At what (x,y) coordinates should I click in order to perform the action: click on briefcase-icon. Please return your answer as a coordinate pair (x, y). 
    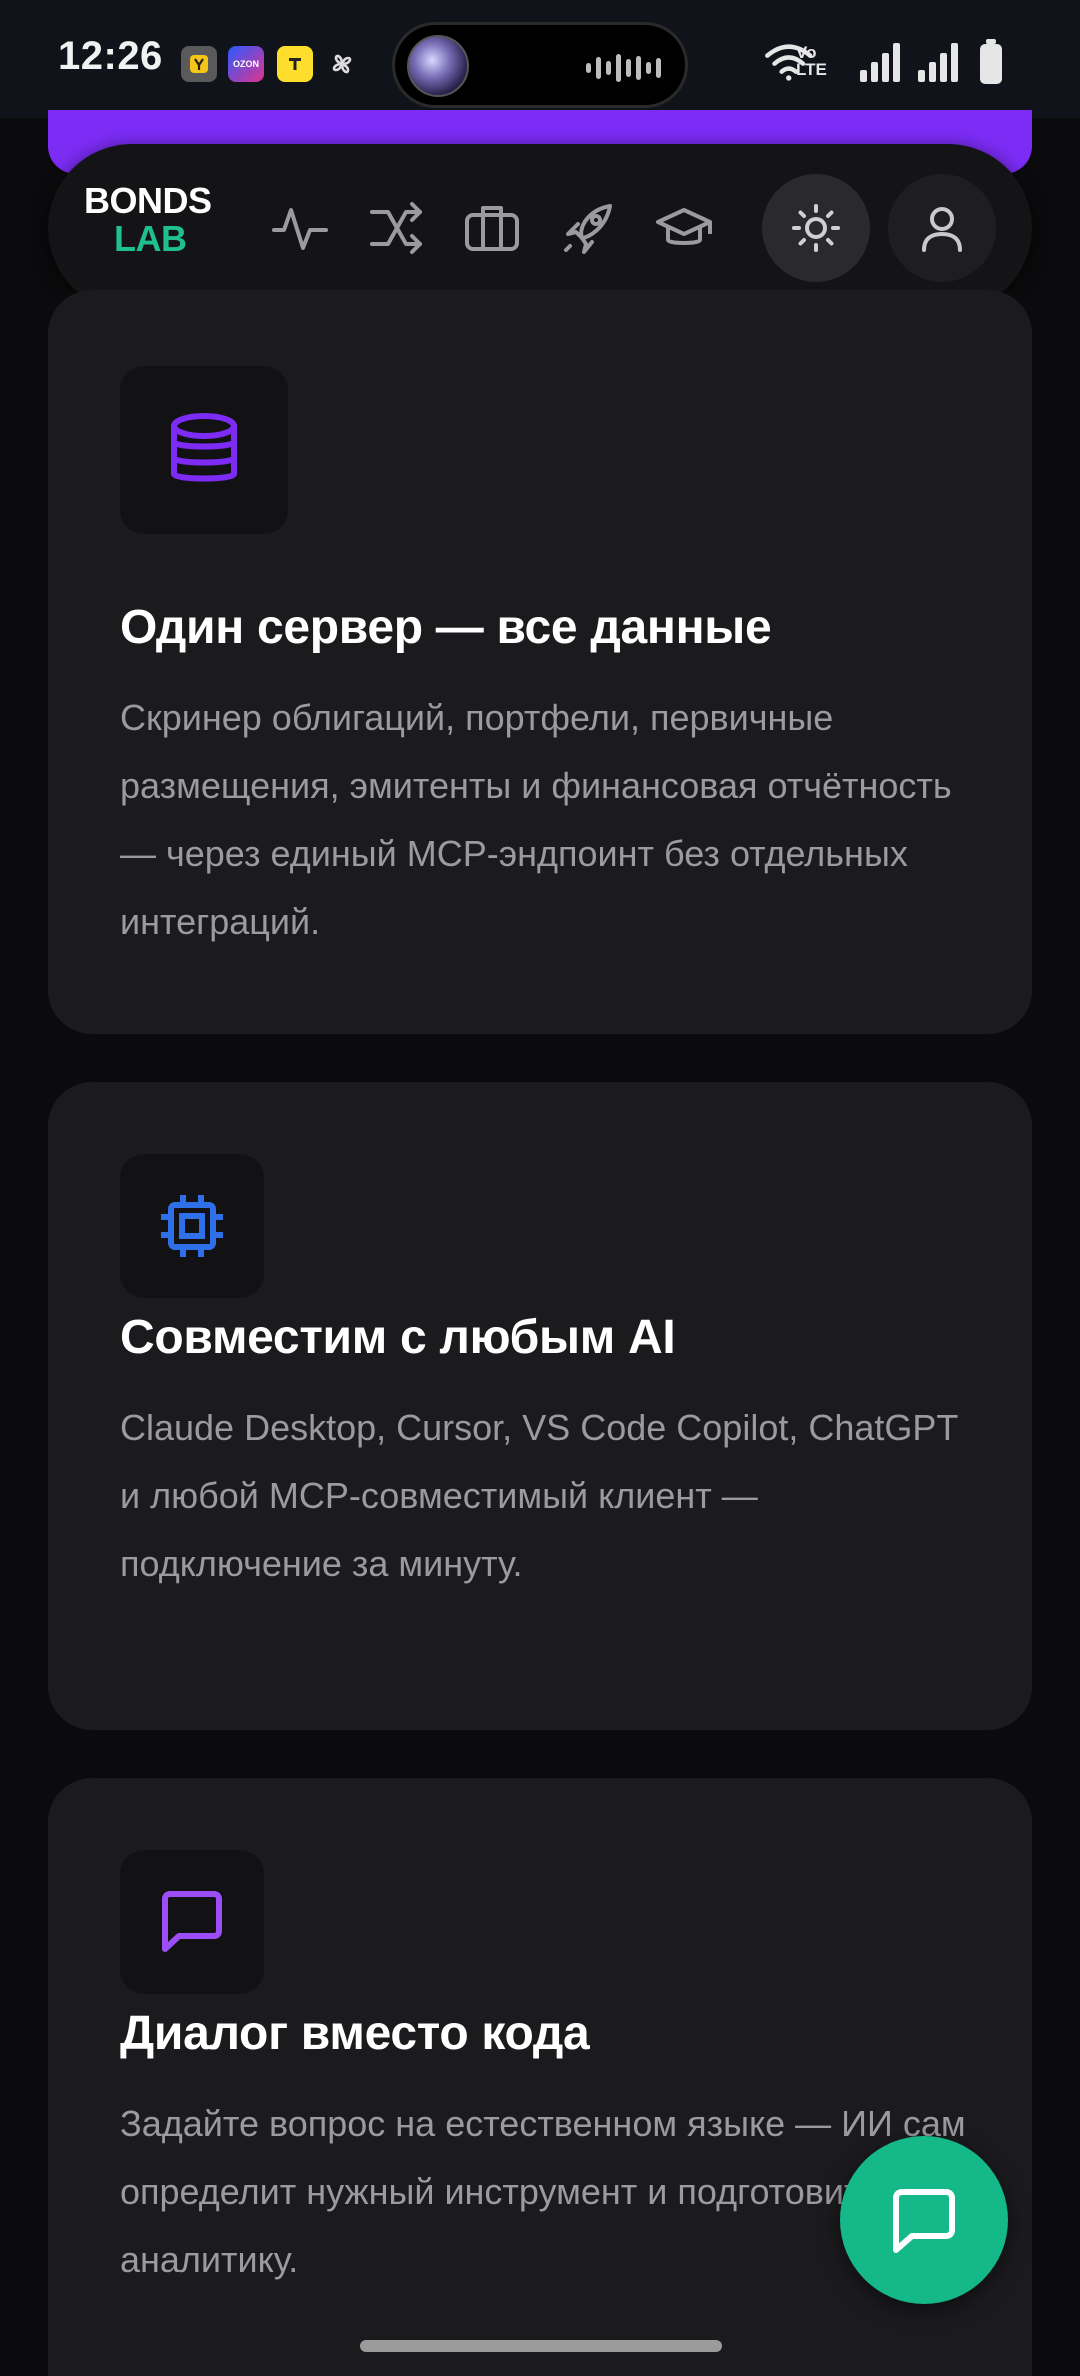
    Looking at the image, I should click on (492, 228).